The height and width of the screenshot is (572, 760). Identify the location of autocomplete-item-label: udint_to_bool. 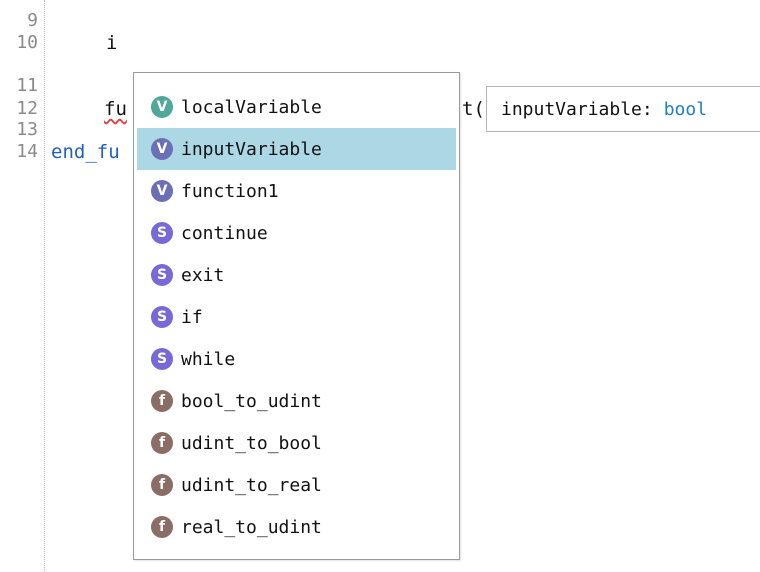
(251, 443).